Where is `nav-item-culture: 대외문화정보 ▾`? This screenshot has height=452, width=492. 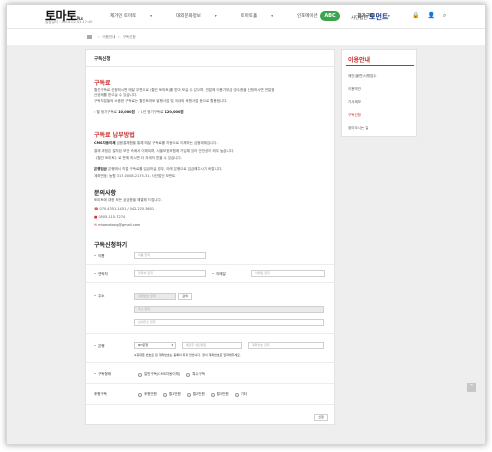
nav-item-culture: 대외문화정보 ▾ is located at coordinates (202, 16).